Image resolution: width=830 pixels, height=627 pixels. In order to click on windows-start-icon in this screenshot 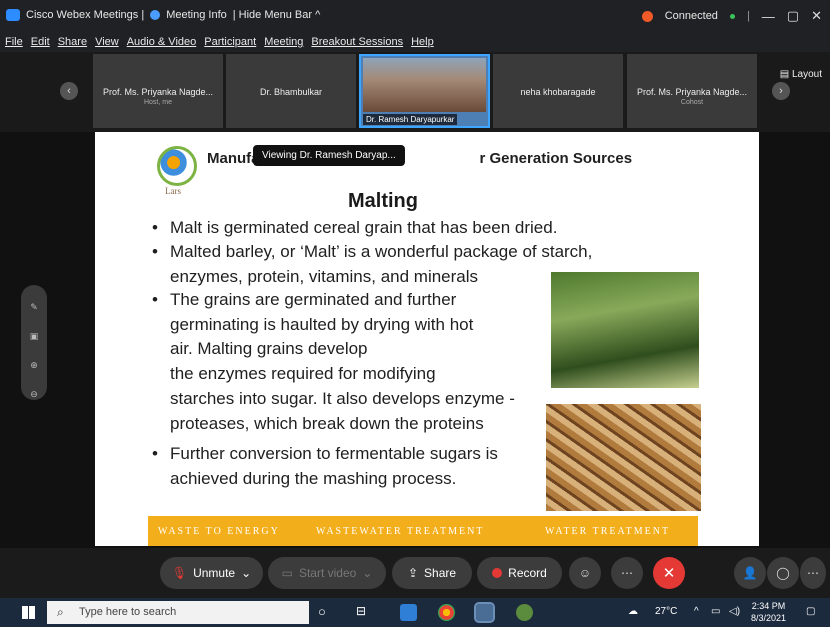, I will do `click(28, 612)`.